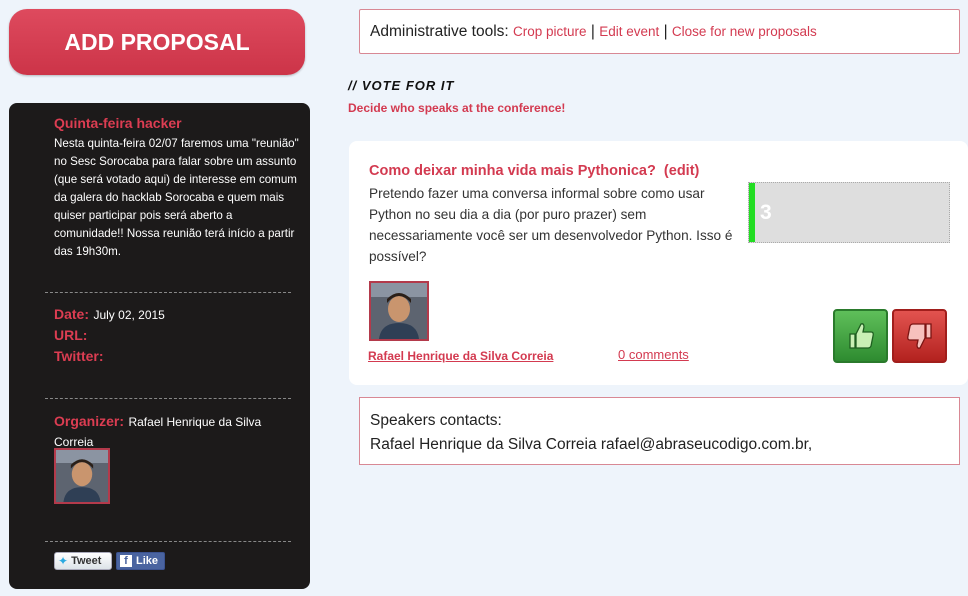  I want to click on author-avatar, so click(399, 311).